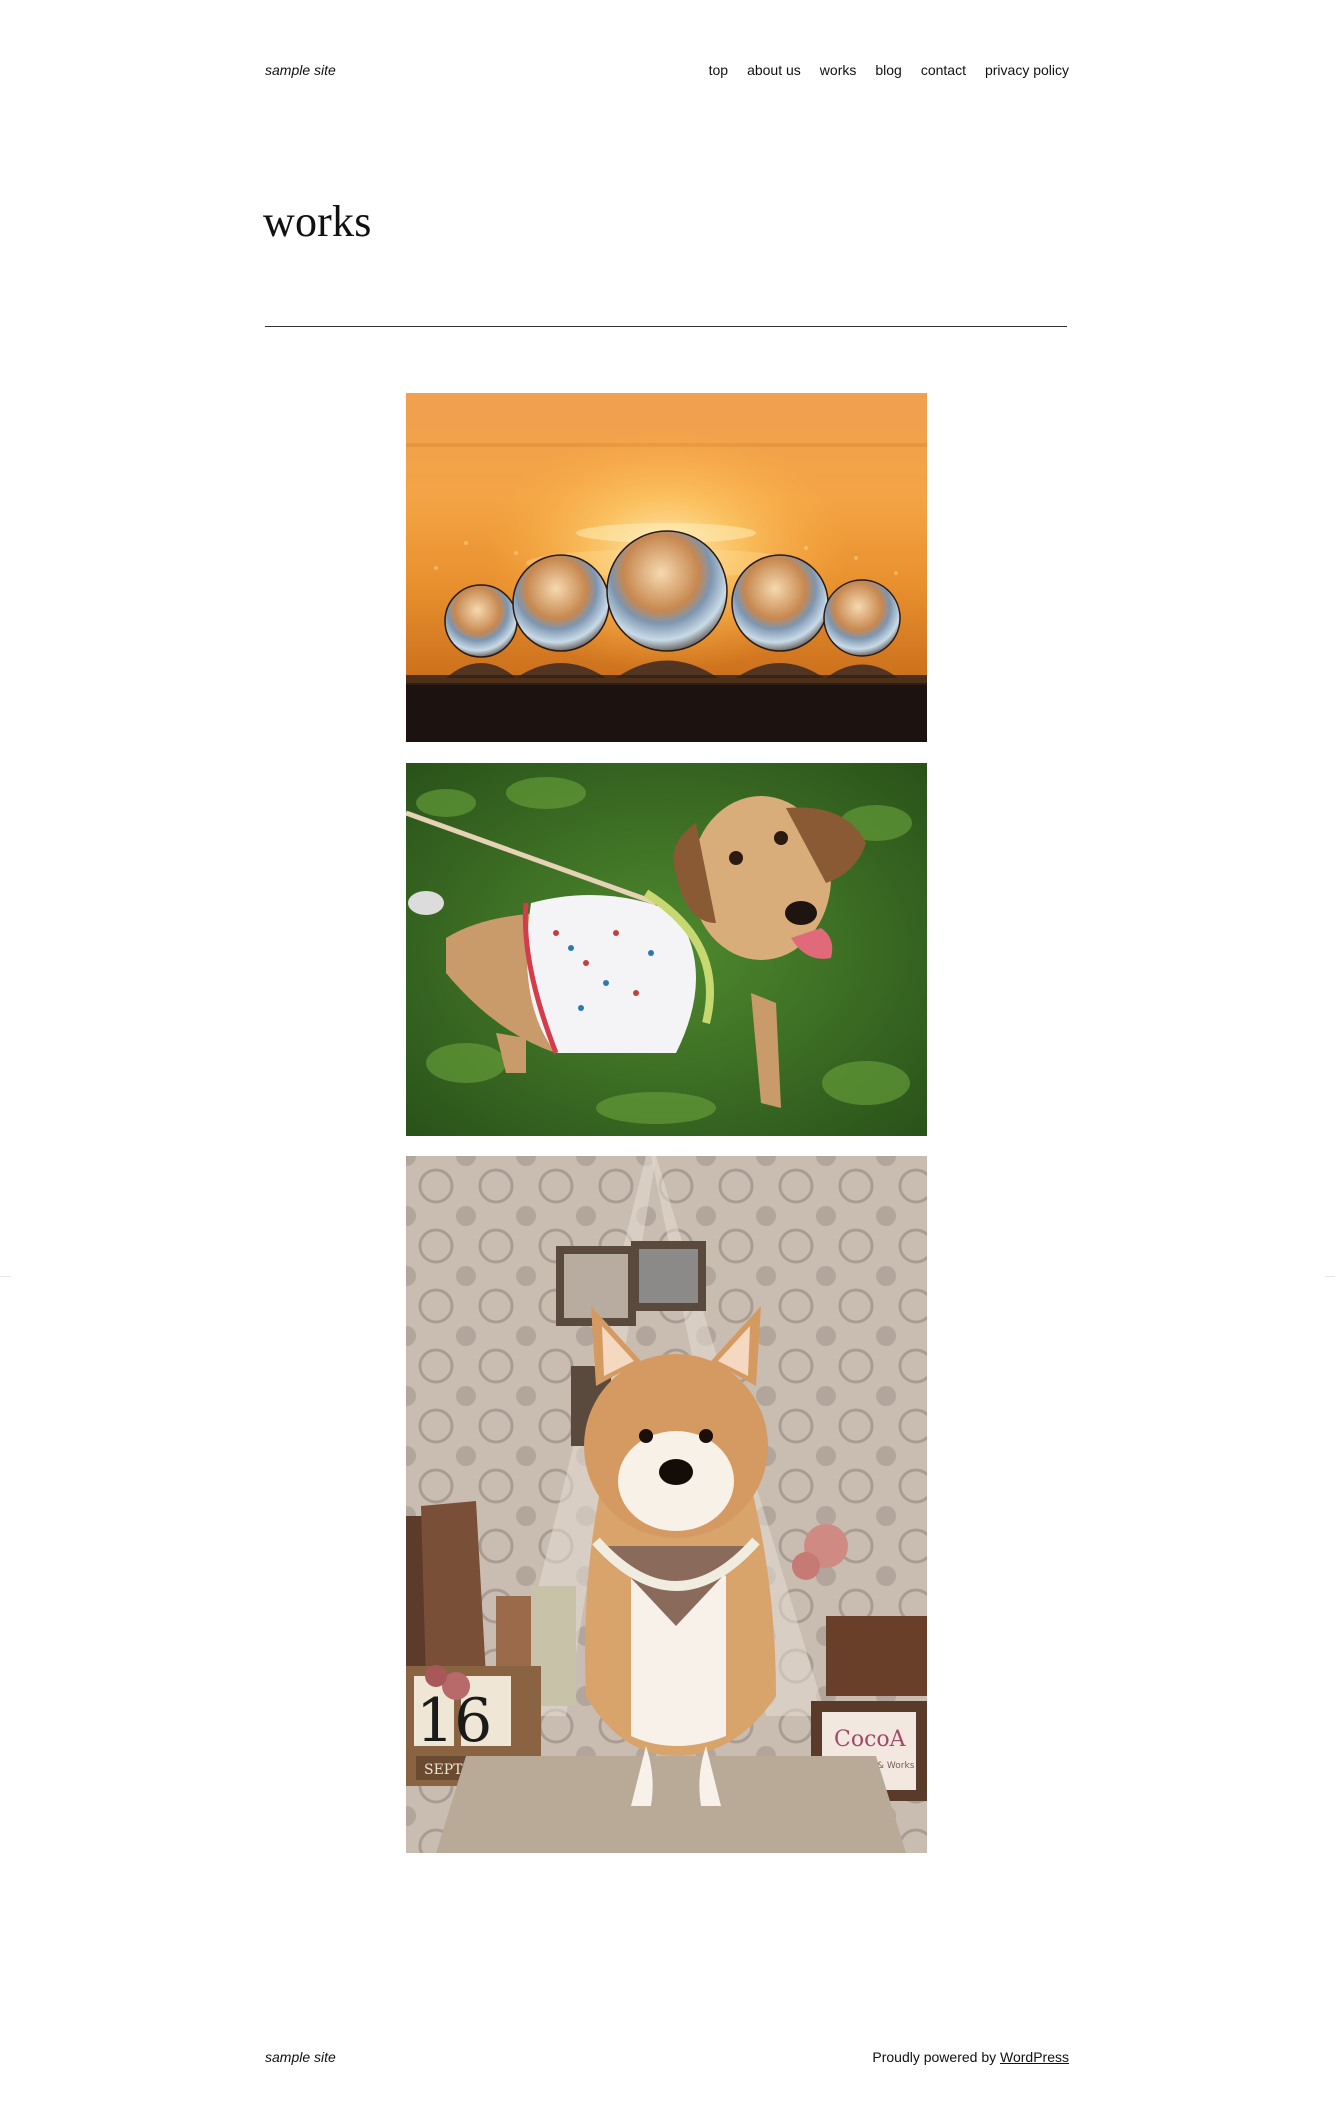 The width and height of the screenshot is (1335, 2109). What do you see at coordinates (1034, 2057) in the screenshot?
I see `wordpress-link: WordPress` at bounding box center [1034, 2057].